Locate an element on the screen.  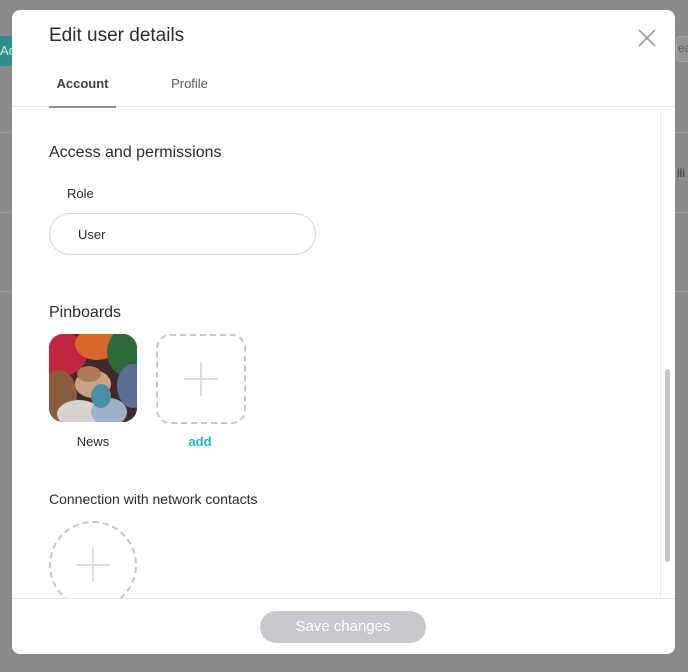
add-pinboard-button is located at coordinates (201, 379).